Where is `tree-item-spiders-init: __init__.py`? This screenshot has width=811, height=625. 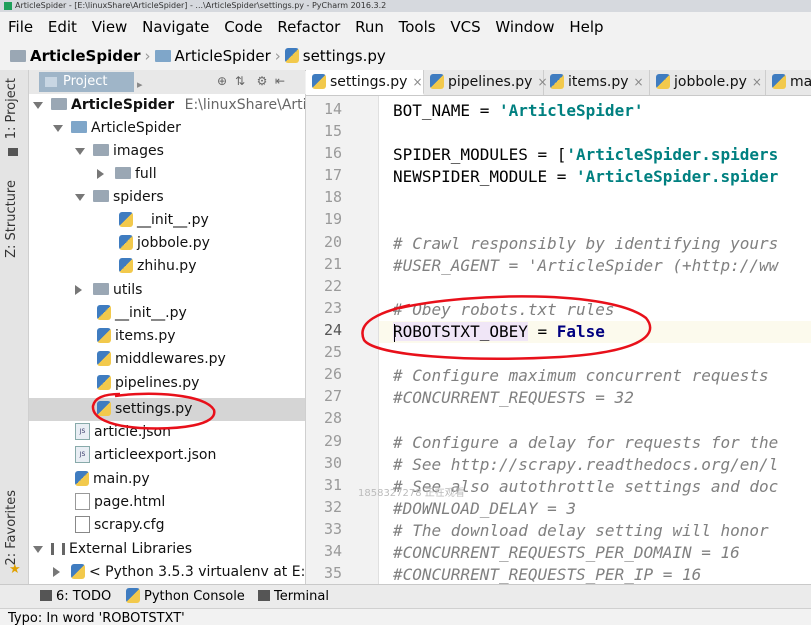 tree-item-spiders-init: __init__.py is located at coordinates (164, 220).